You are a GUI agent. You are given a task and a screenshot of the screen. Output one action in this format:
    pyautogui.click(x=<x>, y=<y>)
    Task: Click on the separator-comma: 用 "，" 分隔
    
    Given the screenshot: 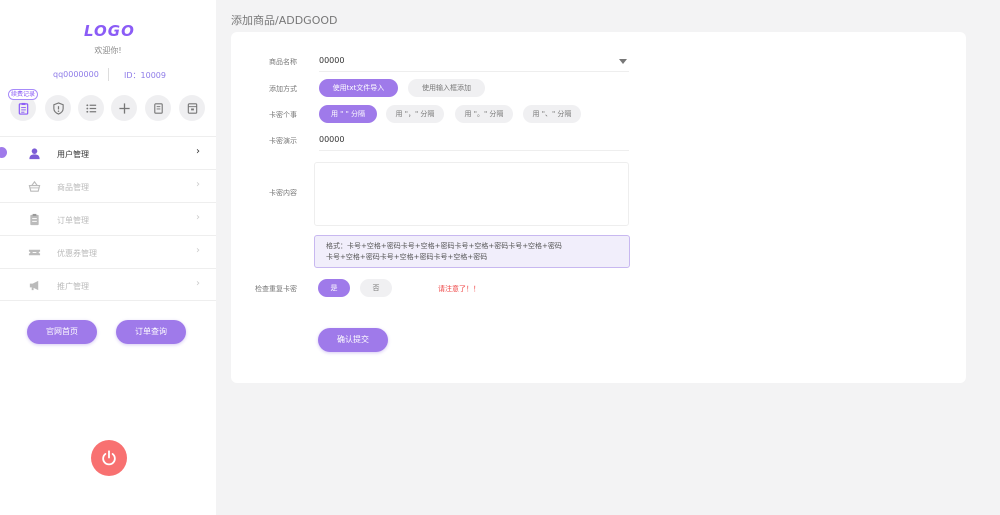 What is the action you would take?
    pyautogui.click(x=415, y=114)
    